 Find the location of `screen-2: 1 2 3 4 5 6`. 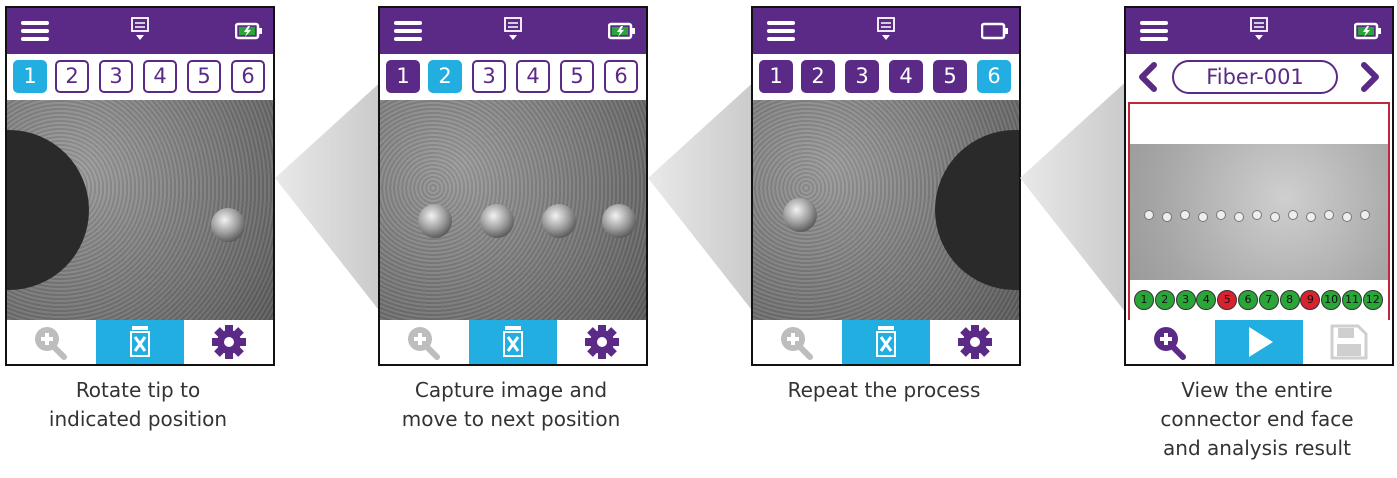

screen-2: 1 2 3 4 5 6 is located at coordinates (513, 186).